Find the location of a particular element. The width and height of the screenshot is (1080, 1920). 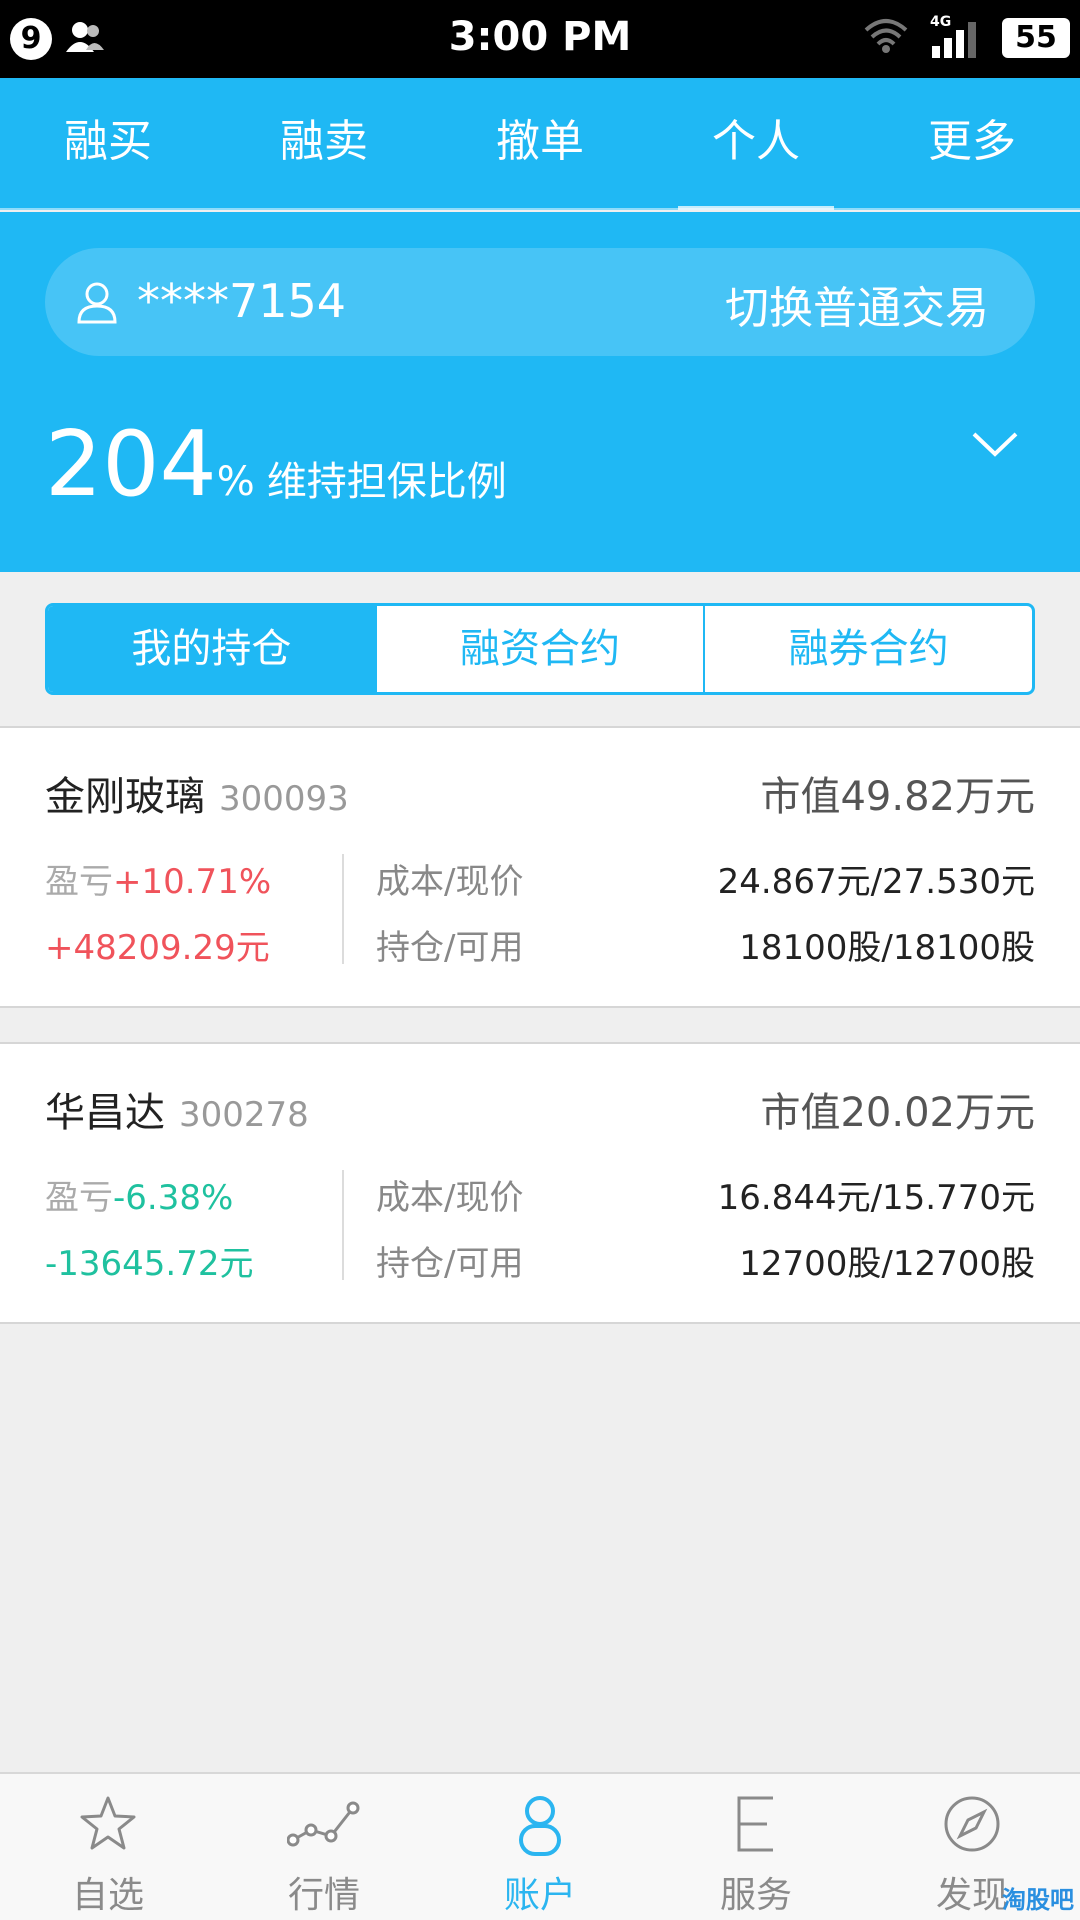

top-tab-bar: 融买 融卖 撤单 个人 更多 is located at coordinates (540, 144).